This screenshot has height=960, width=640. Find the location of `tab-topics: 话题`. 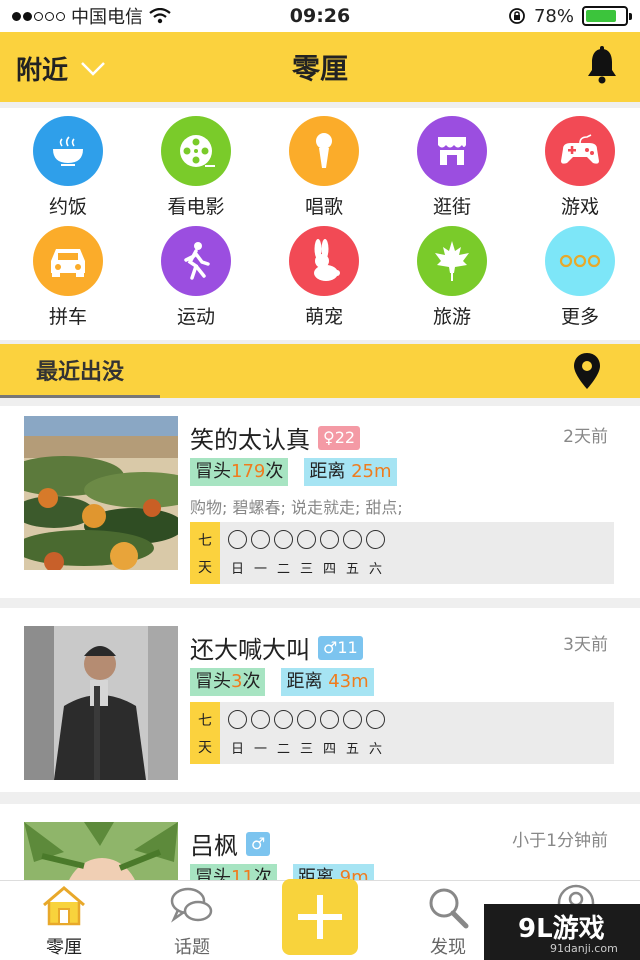

tab-topics: 话题 is located at coordinates (192, 920).